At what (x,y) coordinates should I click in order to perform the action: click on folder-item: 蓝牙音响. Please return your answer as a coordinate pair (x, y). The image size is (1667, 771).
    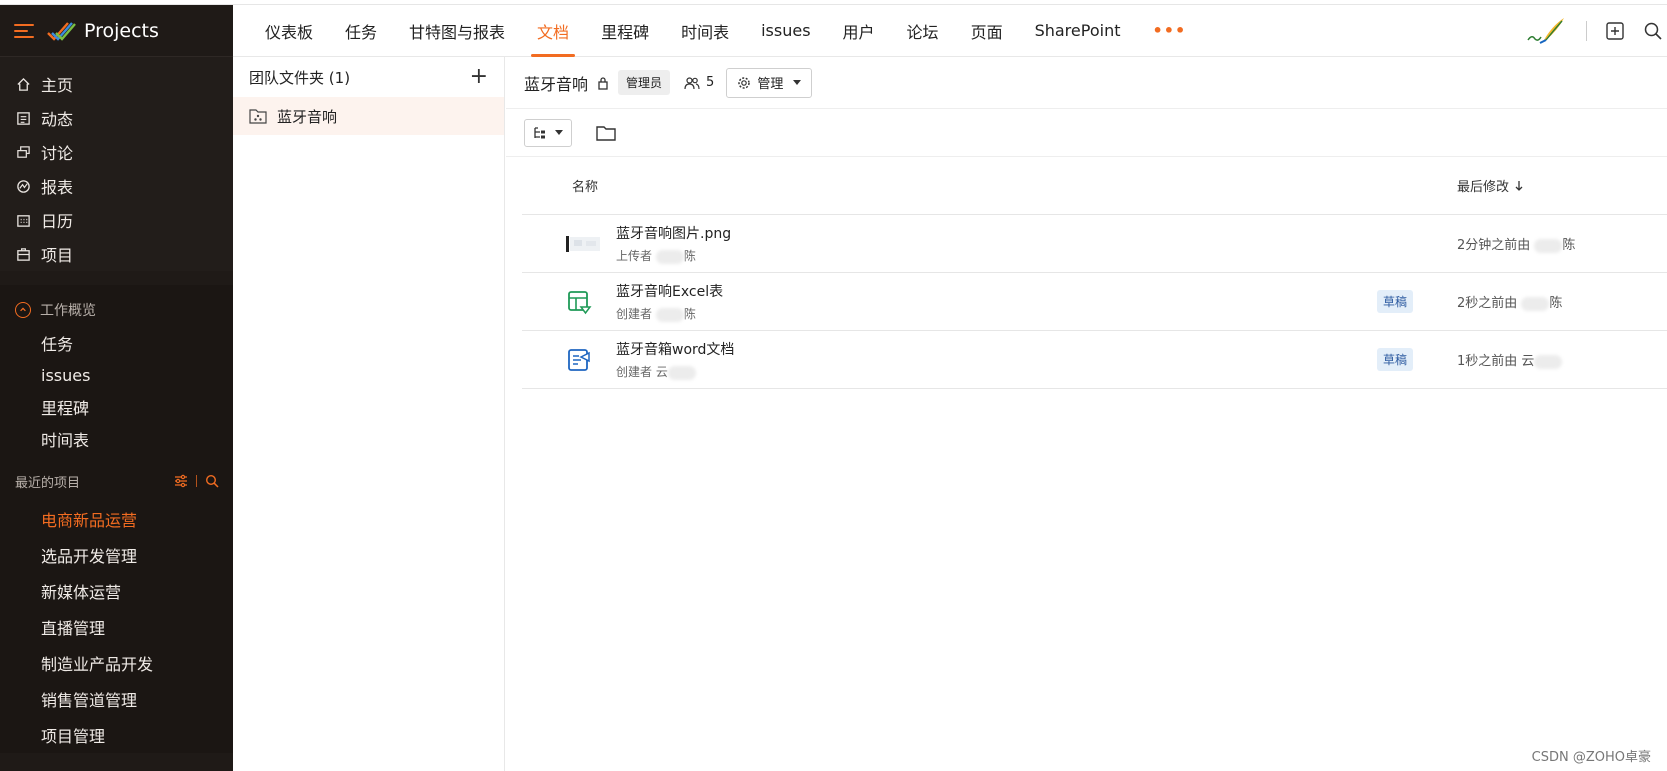
    Looking at the image, I should click on (368, 116).